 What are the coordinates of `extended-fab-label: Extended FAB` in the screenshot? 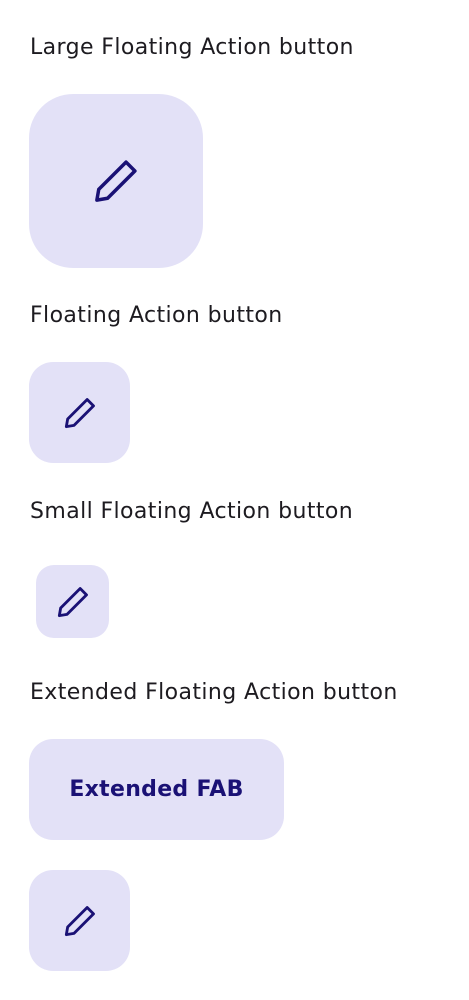 It's located at (156, 789).